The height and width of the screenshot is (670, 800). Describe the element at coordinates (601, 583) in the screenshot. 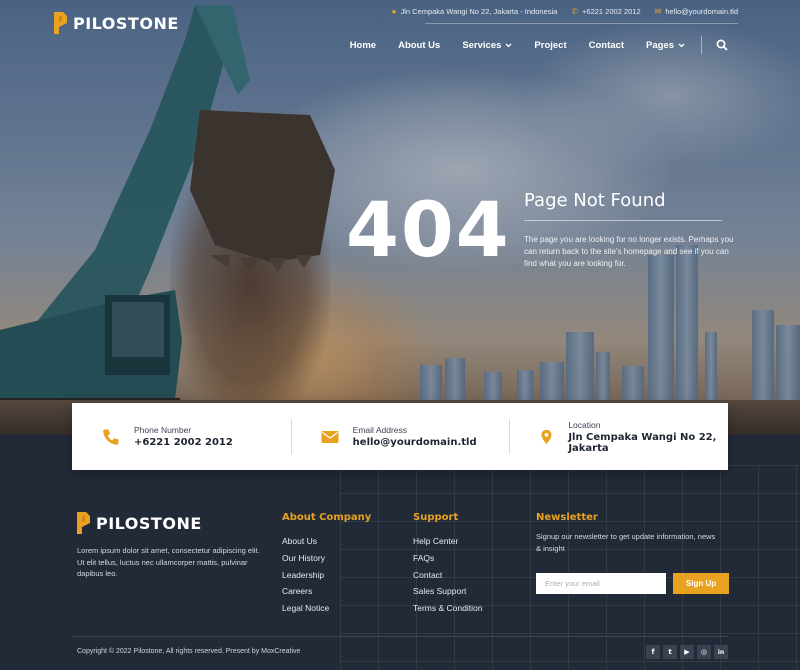

I see `newsletter-email-input` at that location.